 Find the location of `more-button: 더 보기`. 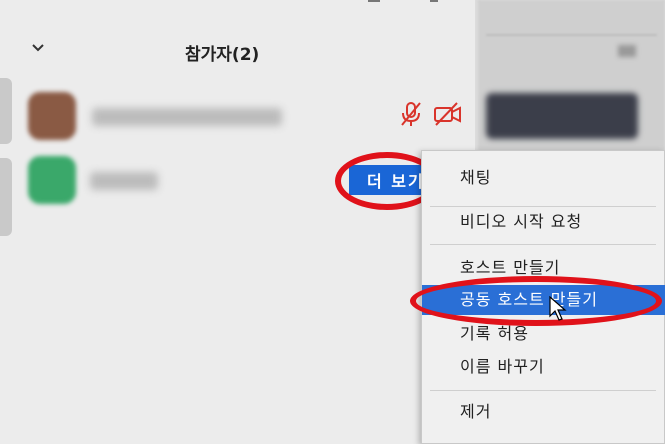

more-button: 더 보기 is located at coordinates (388, 180).